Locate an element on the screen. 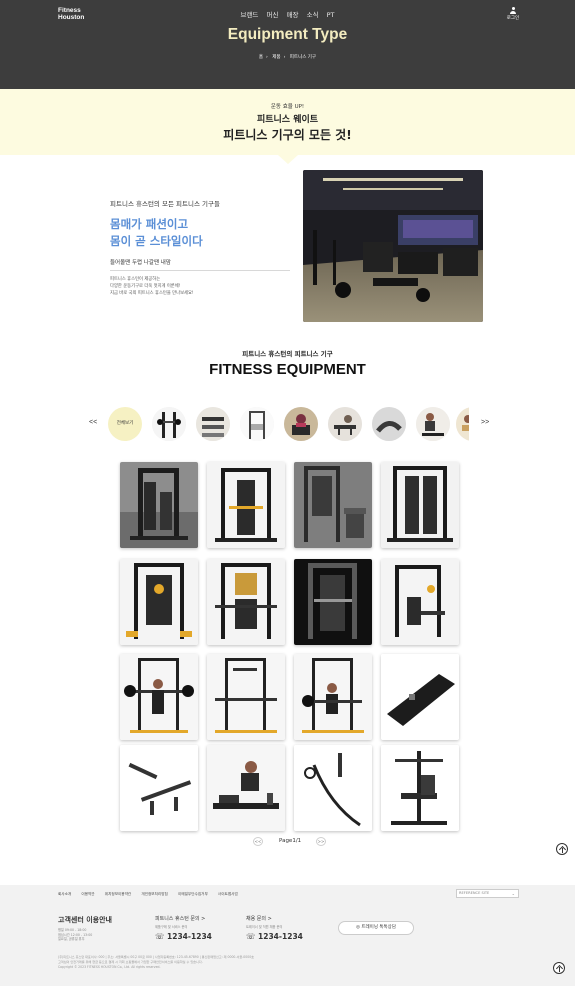  nav-item-news: 소식 is located at coordinates (313, 15).